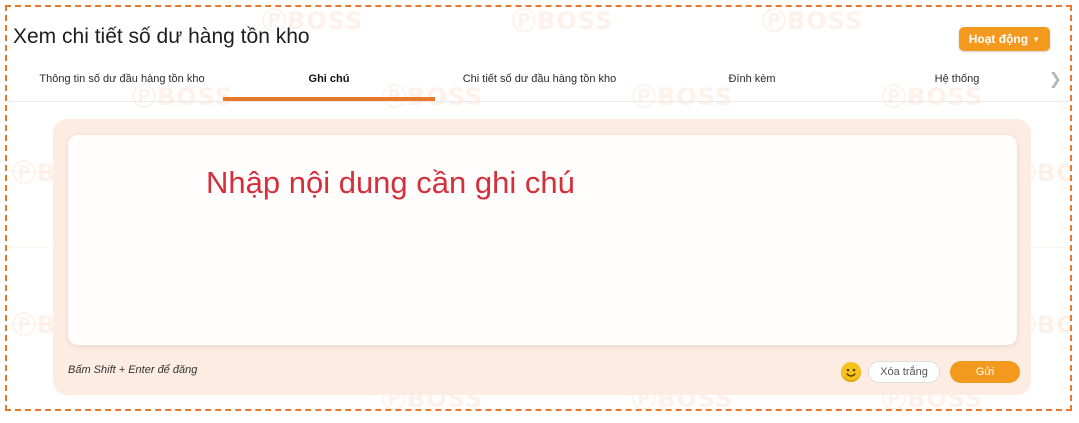 The width and height of the screenshot is (1079, 423). I want to click on submit-hint: Bấm Shift + Enter để đăng, so click(133, 370).